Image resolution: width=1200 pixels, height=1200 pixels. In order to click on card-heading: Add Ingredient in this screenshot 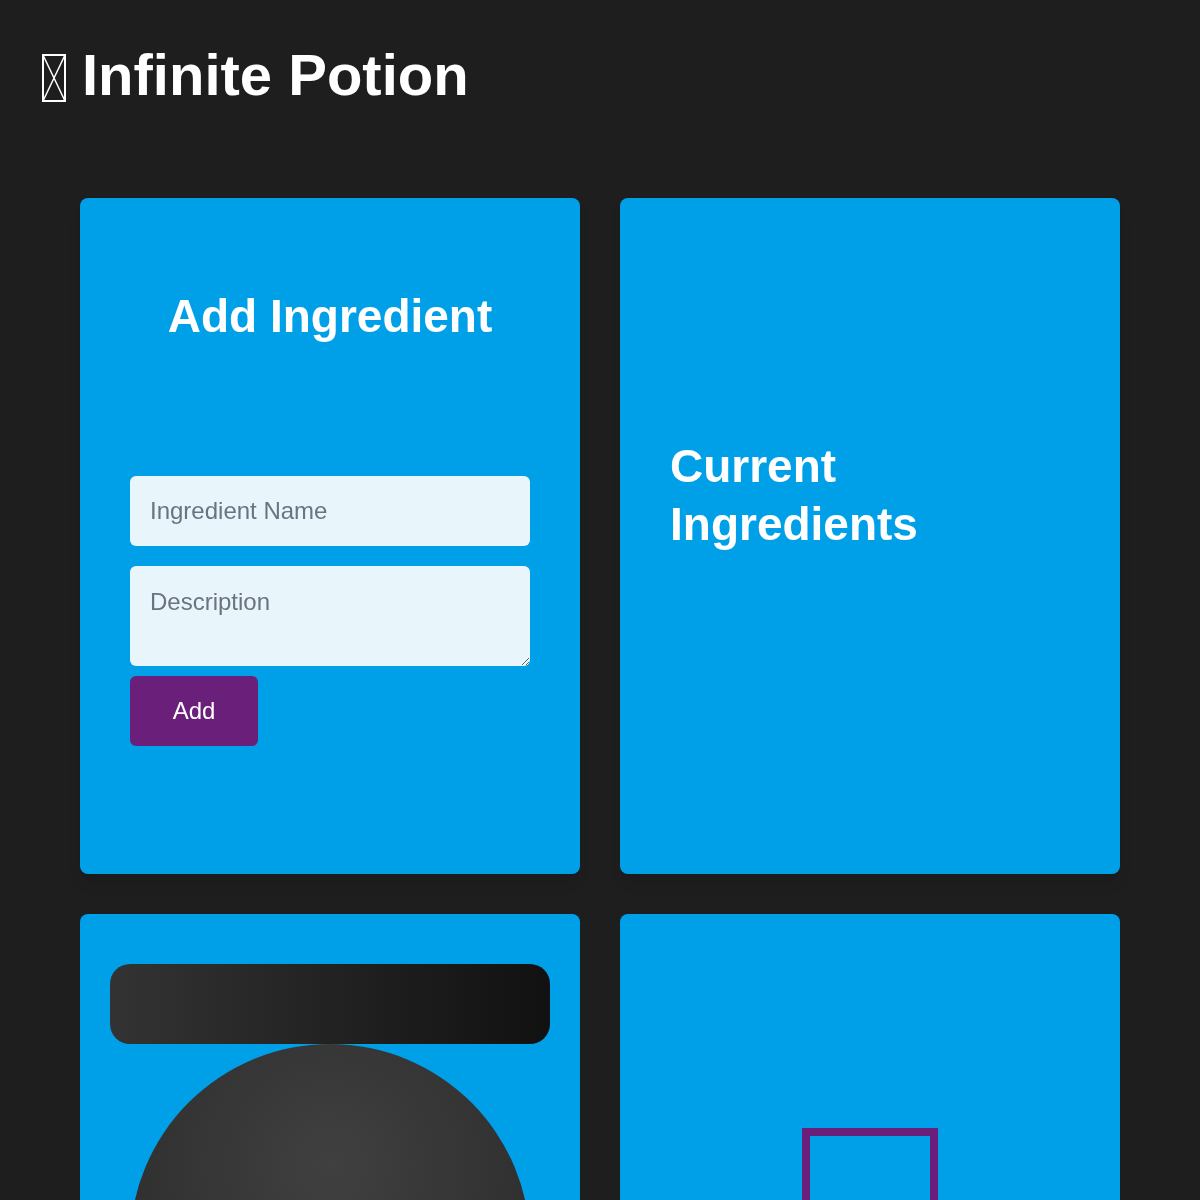, I will do `click(330, 316)`.